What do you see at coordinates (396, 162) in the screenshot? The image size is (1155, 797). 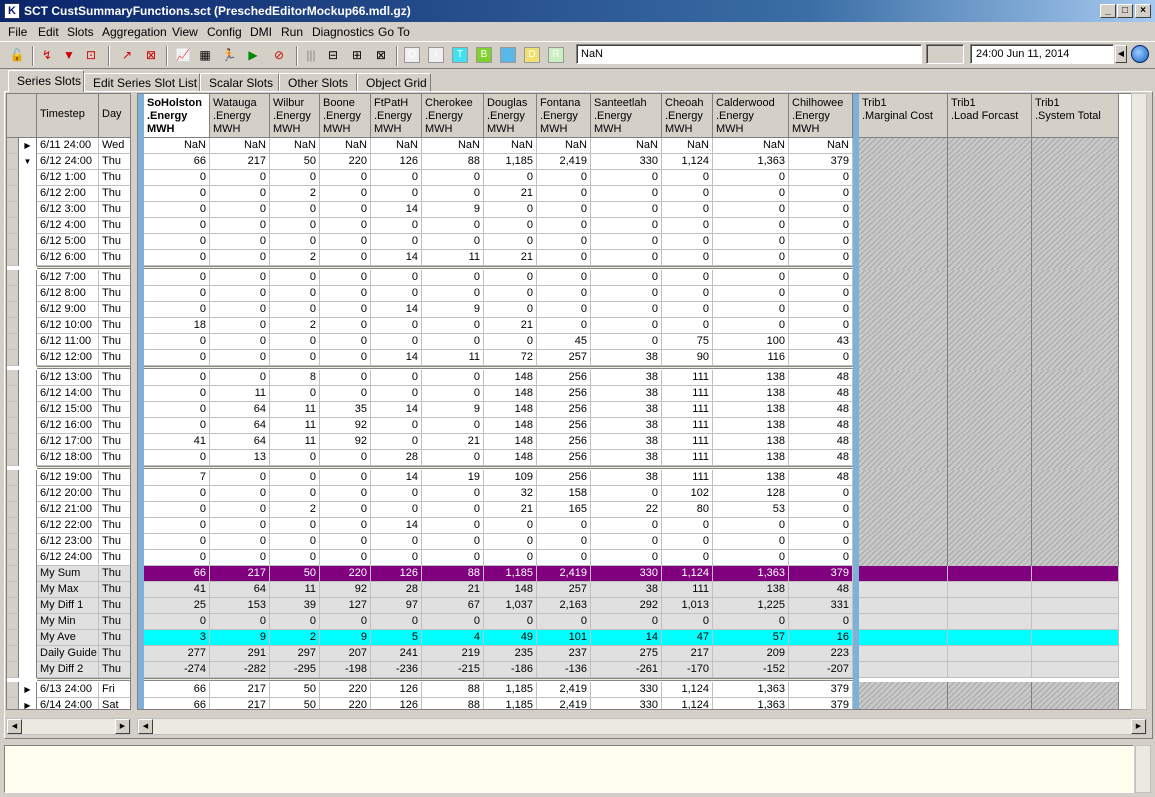 I see `value-cell: 126` at bounding box center [396, 162].